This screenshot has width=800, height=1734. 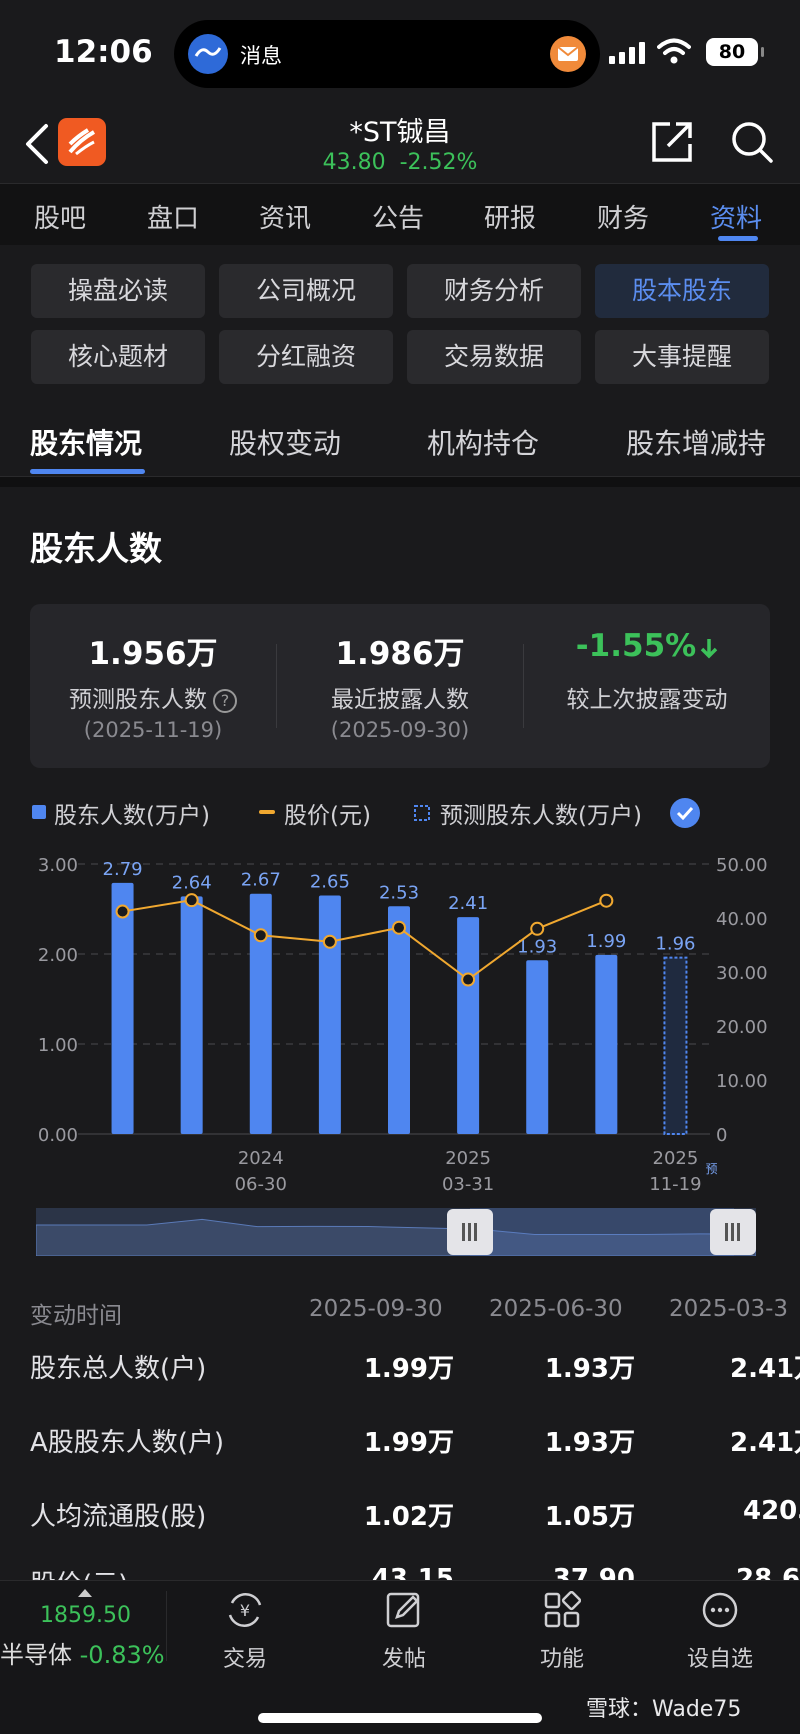 What do you see at coordinates (696, 442) in the screenshot?
I see `section-tab-holdings-changes: 股东增减持` at bounding box center [696, 442].